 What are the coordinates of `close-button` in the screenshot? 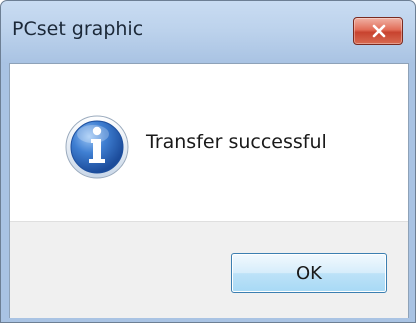 It's located at (378, 31).